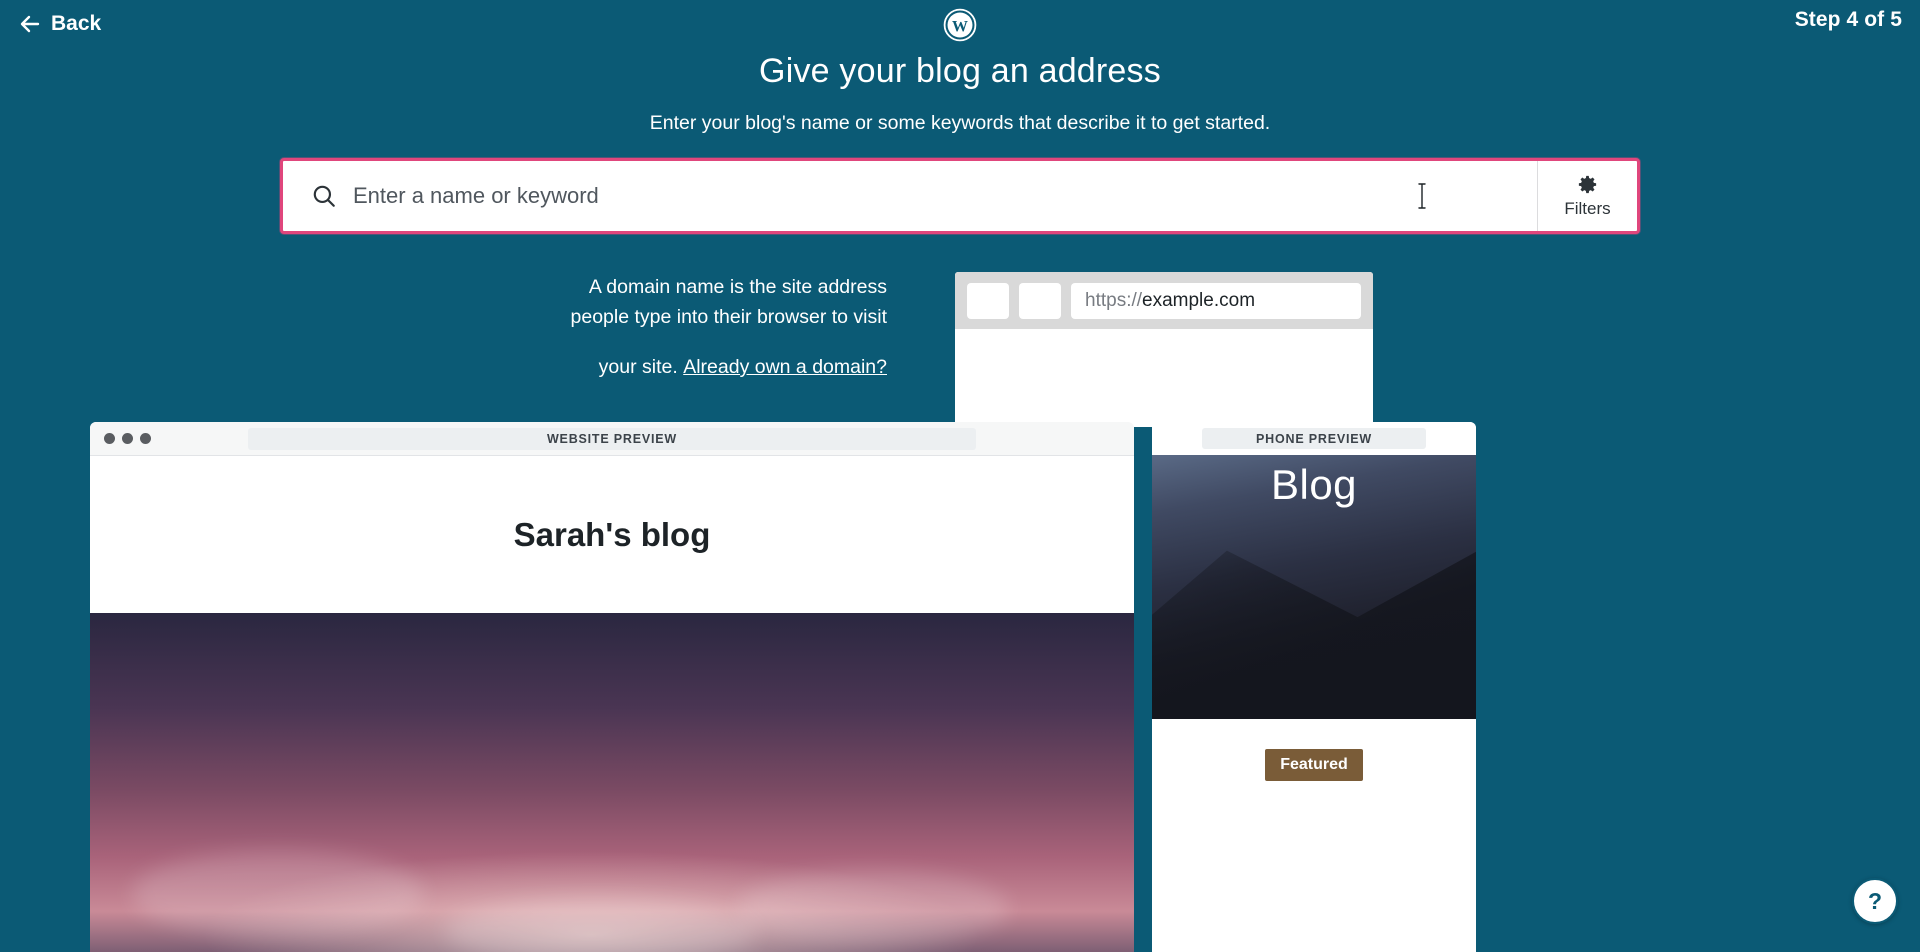 Image resolution: width=1920 pixels, height=952 pixels. I want to click on preview-site-title: Sarah's blog, so click(612, 534).